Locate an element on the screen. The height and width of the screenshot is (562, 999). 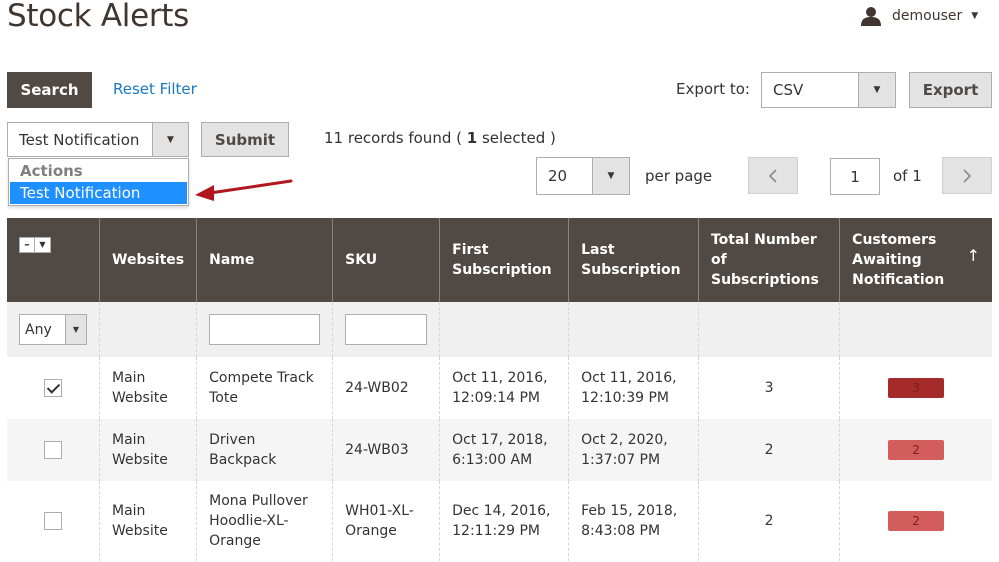
per-page-label: per page is located at coordinates (679, 176).